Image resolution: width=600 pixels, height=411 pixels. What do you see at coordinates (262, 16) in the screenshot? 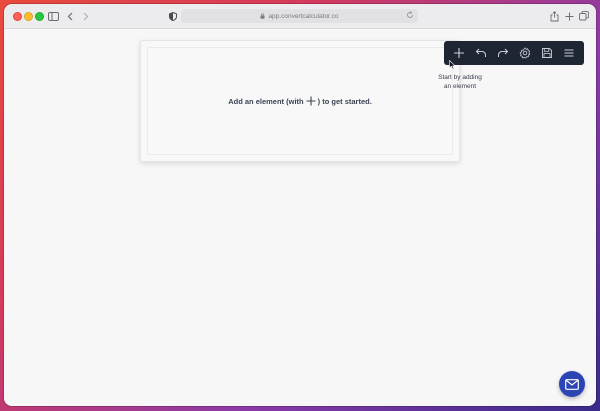
I see `lock-icon` at bounding box center [262, 16].